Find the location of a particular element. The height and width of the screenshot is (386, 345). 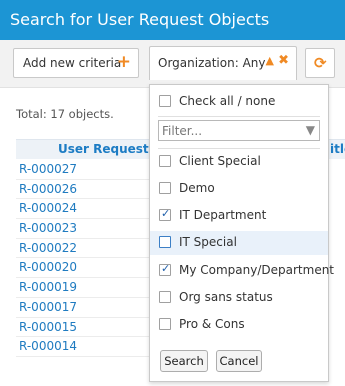

plus-icon: + is located at coordinates (123, 62).